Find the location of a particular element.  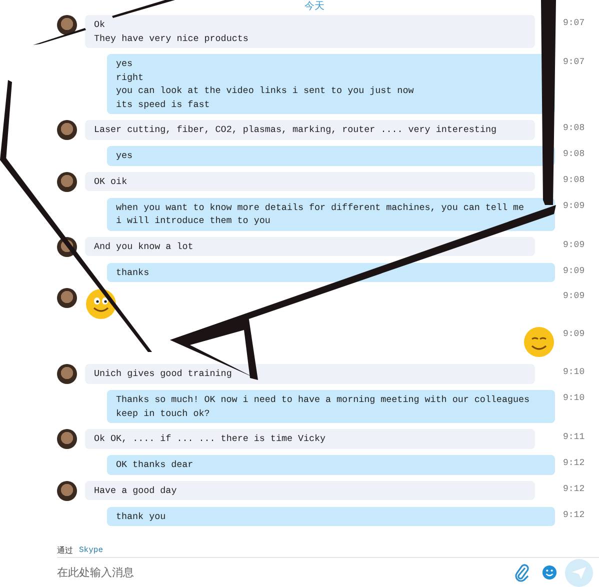

message-input-field: 在此处输入消息 is located at coordinates (285, 572).